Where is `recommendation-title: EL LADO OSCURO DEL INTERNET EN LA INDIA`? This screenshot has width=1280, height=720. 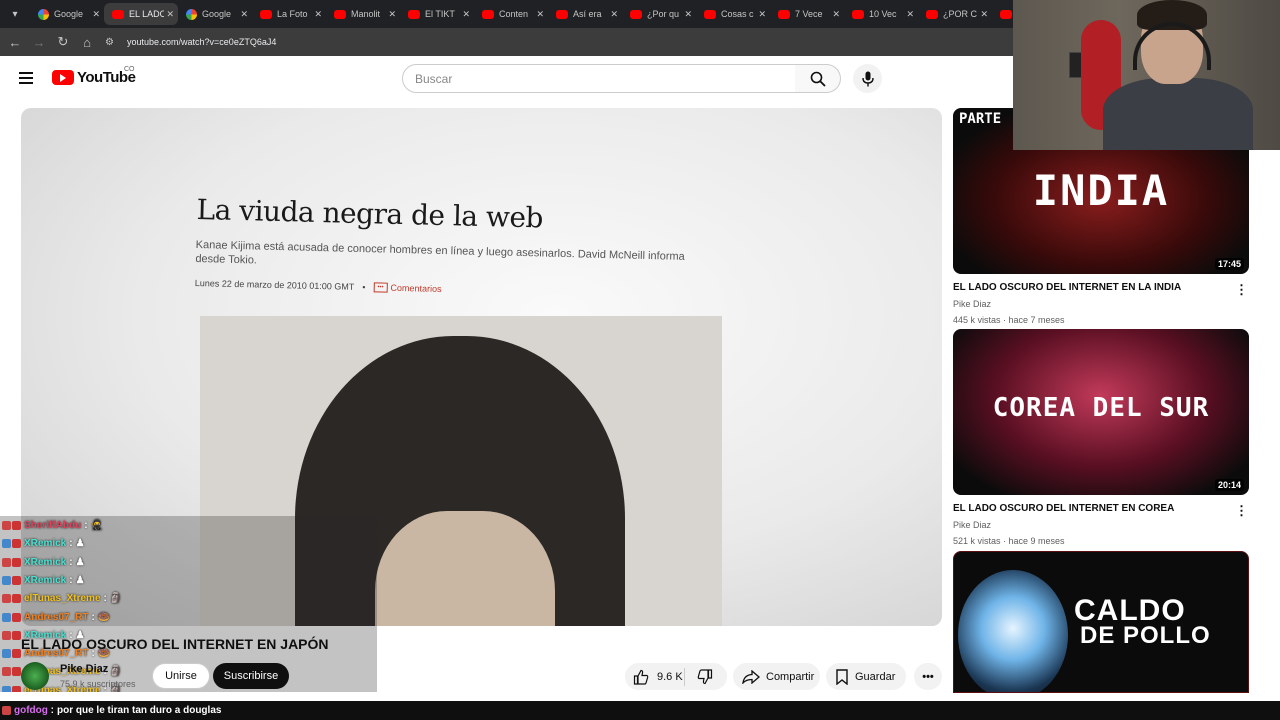
recommendation-title: EL LADO OSCURO DEL INTERNET EN LA INDIA is located at coordinates (1088, 287).